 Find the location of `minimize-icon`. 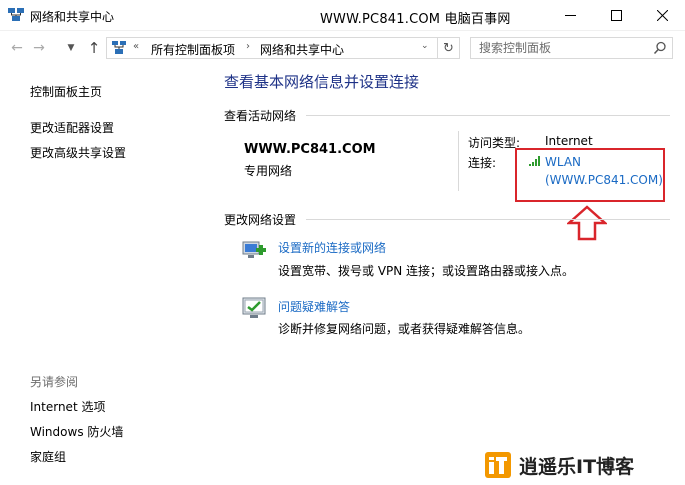

minimize-icon is located at coordinates (570, 15).